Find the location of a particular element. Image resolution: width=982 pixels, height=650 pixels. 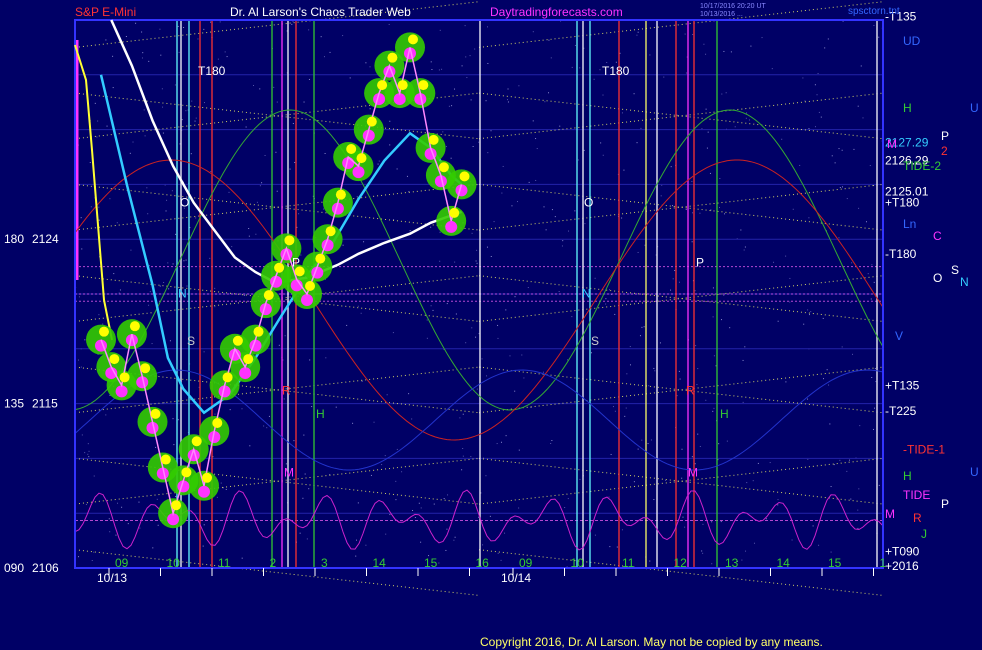

annotation: R is located at coordinates (690, 390).